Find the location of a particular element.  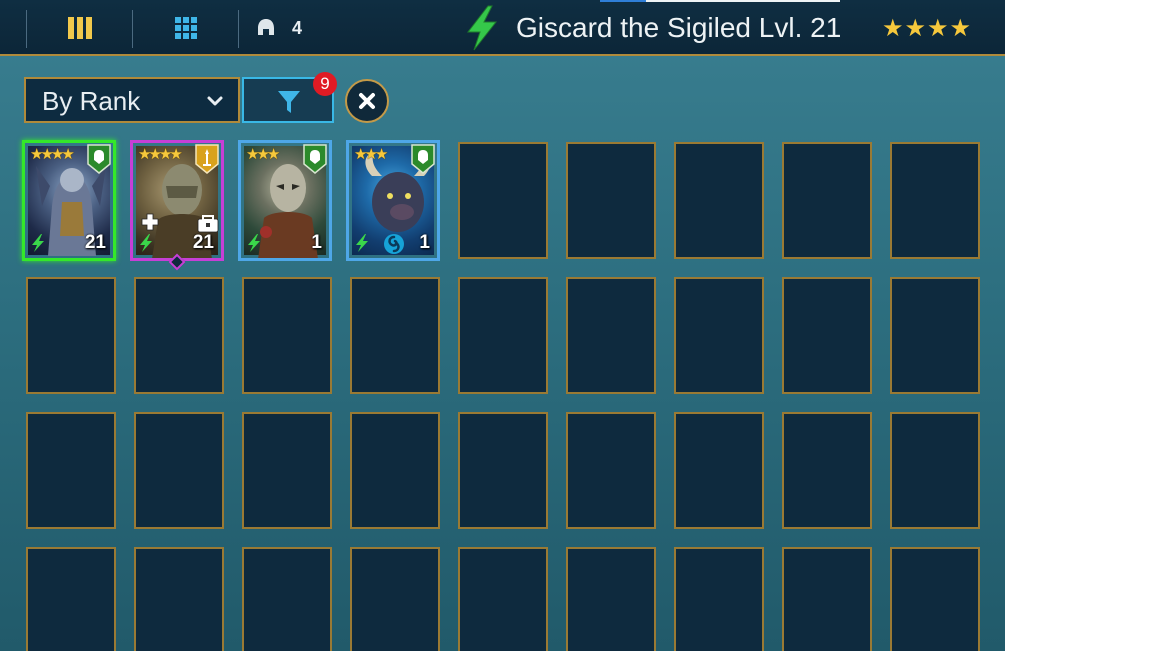

list-view-button is located at coordinates (80, 28).